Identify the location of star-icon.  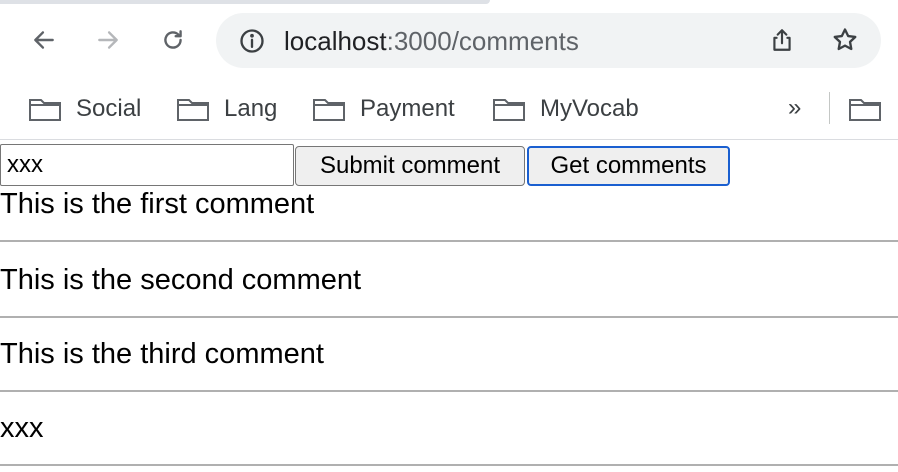
(845, 39).